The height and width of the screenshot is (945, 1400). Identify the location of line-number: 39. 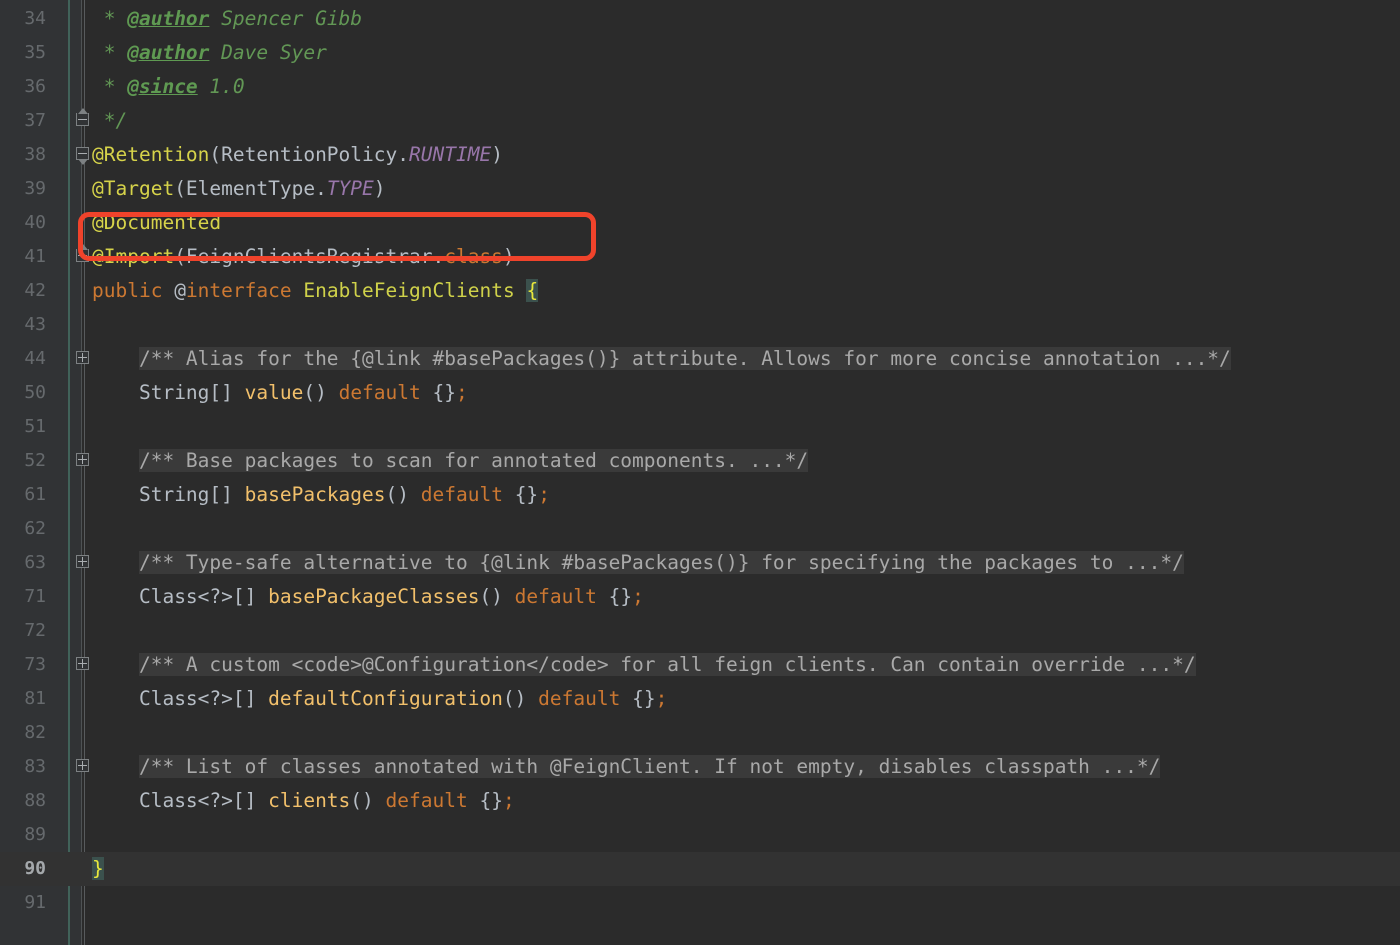
(23, 189).